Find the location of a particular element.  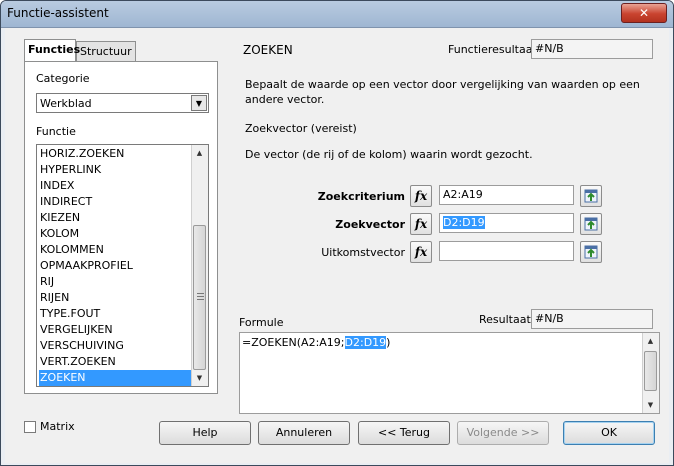

arg-label-zoekcriterium: Zoekcriterium is located at coordinates (361, 196).